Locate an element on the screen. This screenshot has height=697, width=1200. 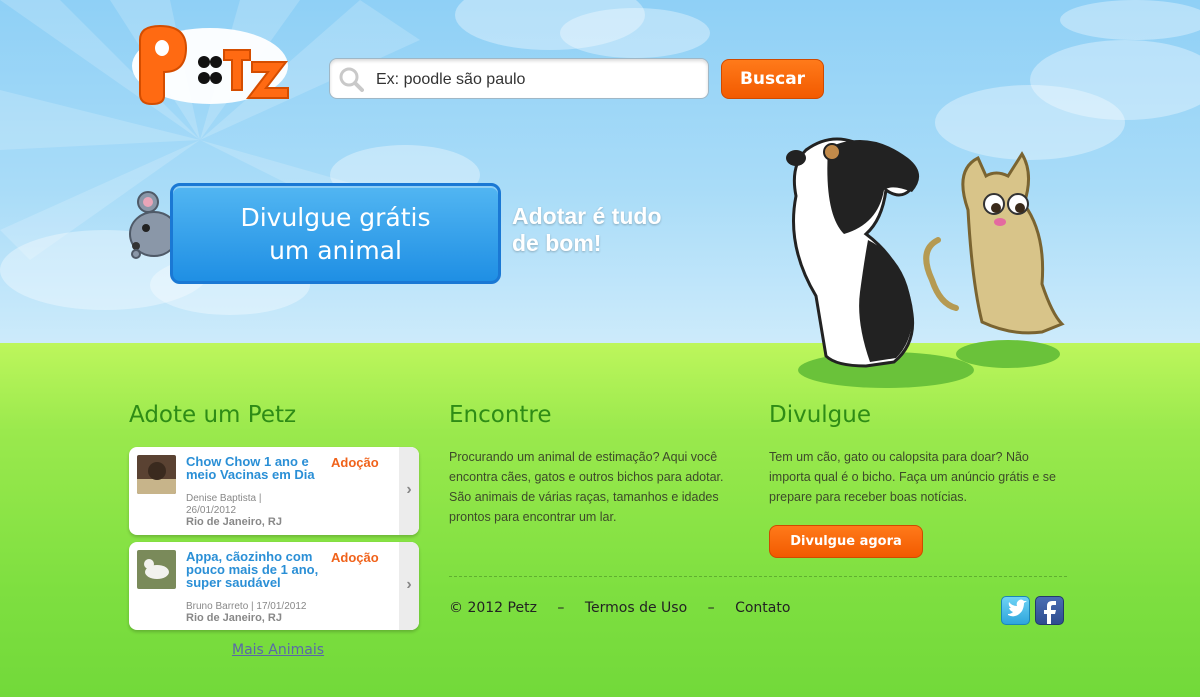
footer: © 2012 Petz – Termos de Uso – Contato is located at coordinates (619, 608).